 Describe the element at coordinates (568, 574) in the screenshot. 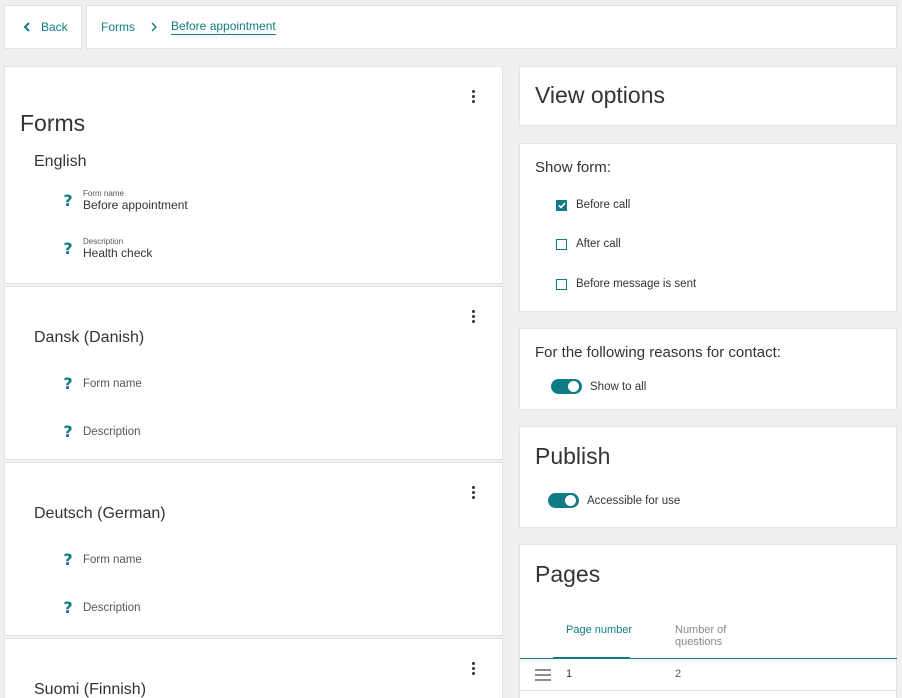

I see `pages-title: Pages` at that location.